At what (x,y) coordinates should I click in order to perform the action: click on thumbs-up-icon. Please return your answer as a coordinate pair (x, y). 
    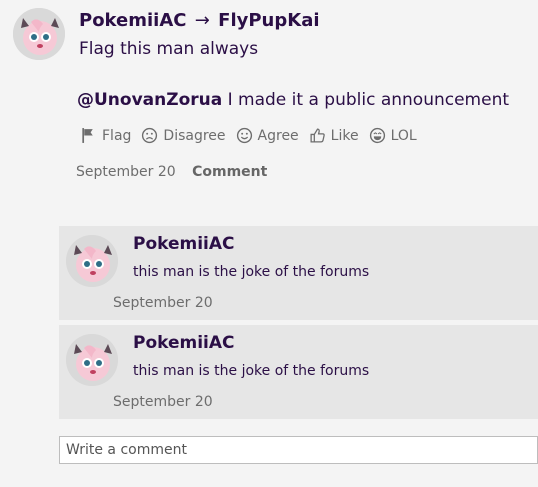
    Looking at the image, I should click on (317, 135).